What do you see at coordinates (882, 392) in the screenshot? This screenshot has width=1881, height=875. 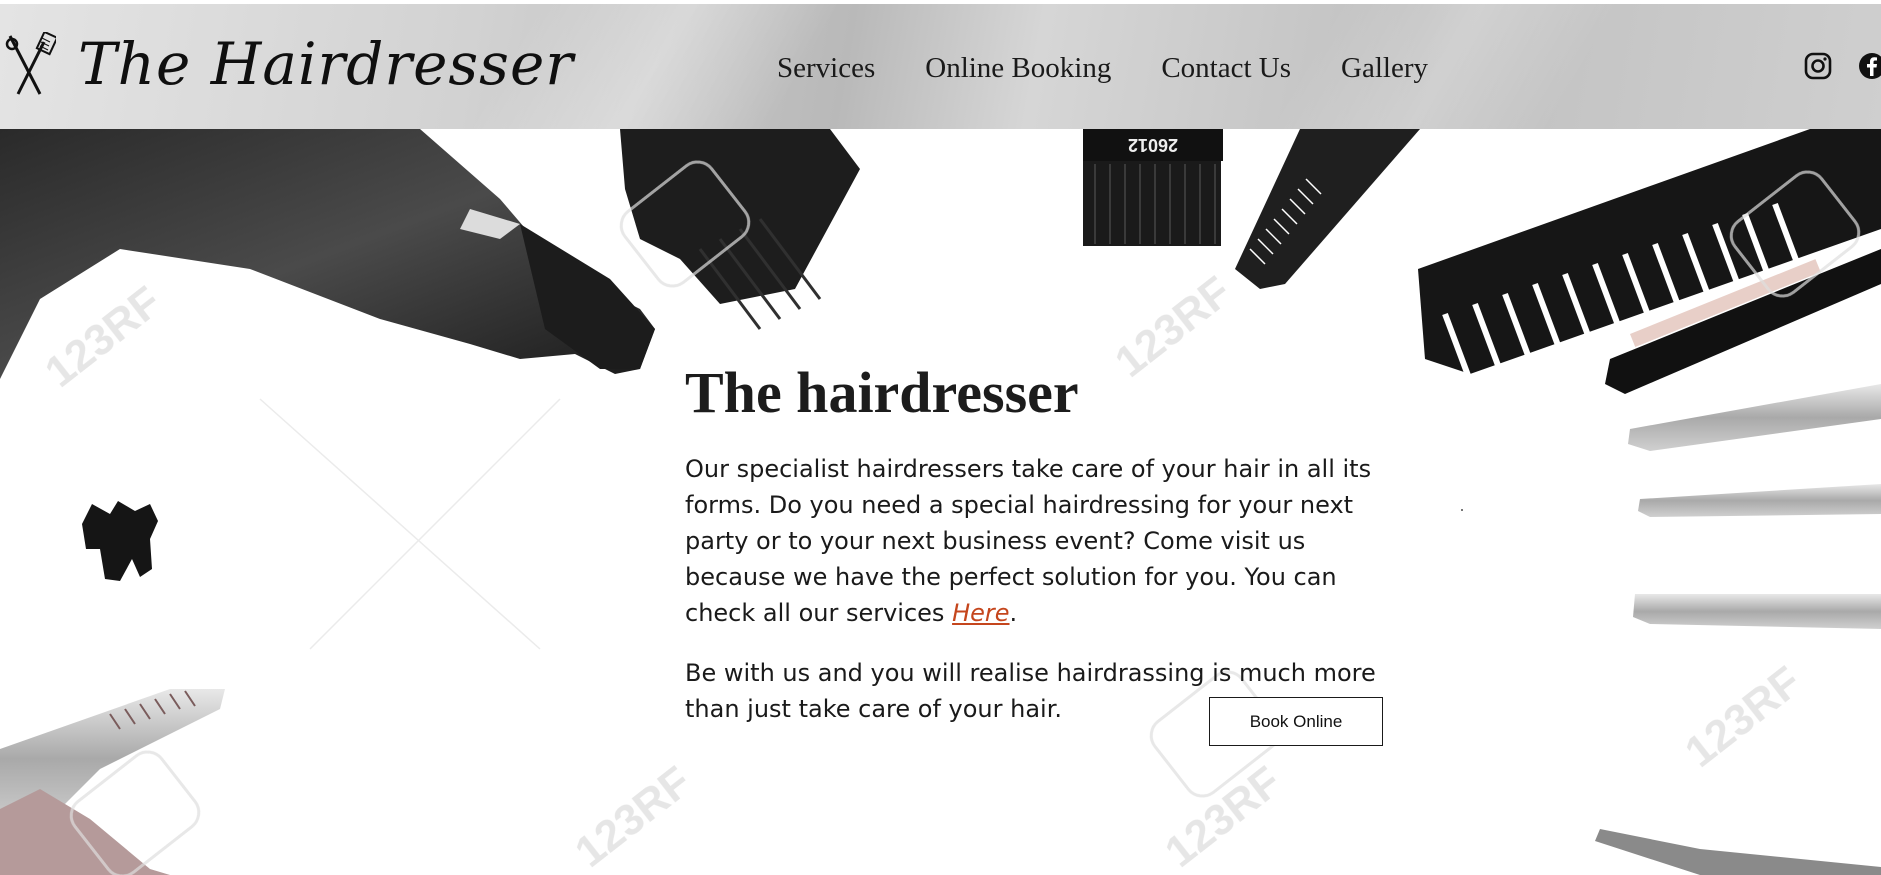 I see `hero-title: The hairdresser` at bounding box center [882, 392].